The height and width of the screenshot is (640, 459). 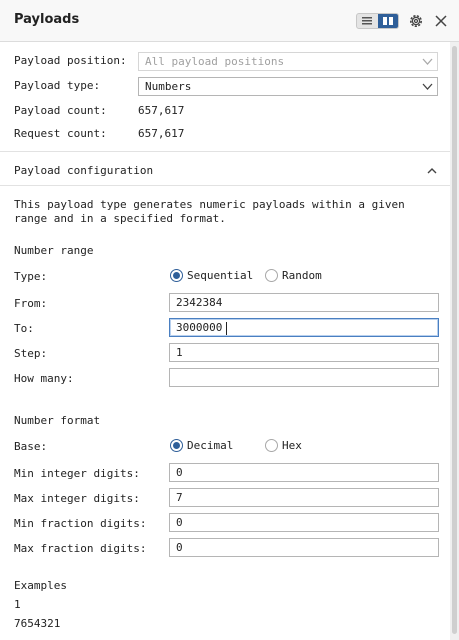 What do you see at coordinates (226, 328) in the screenshot?
I see `text-caret` at bounding box center [226, 328].